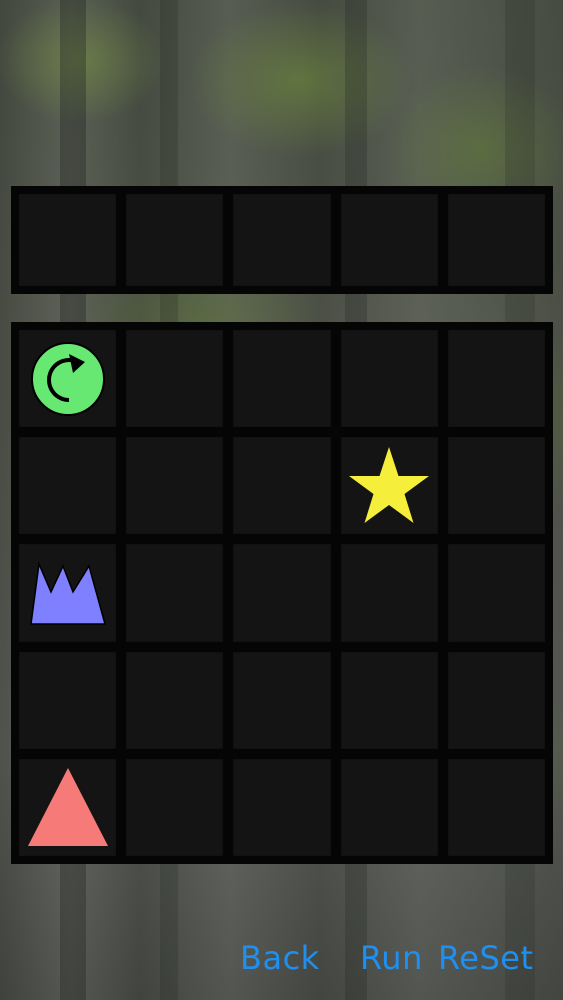  I want to click on star-icon, so click(389, 484).